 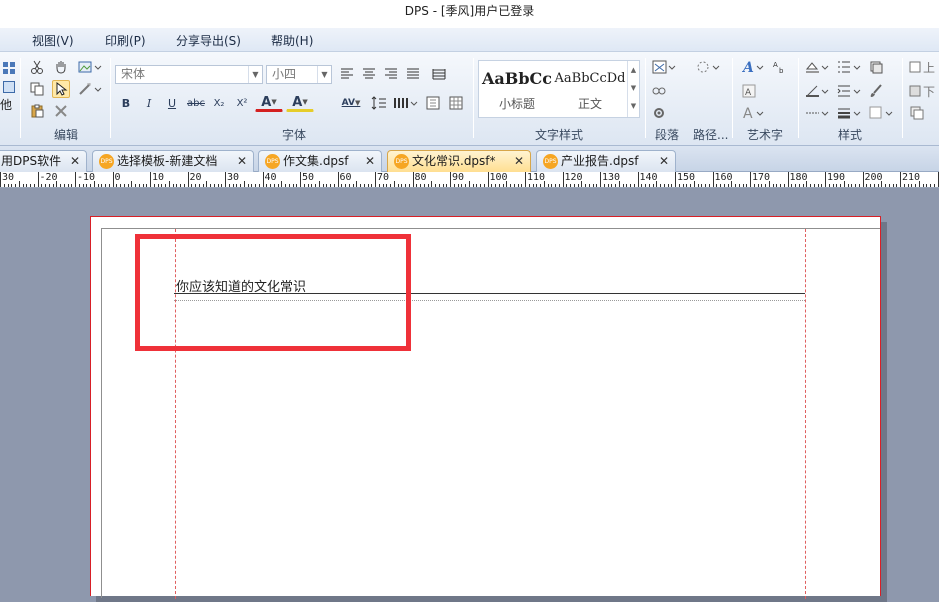 What do you see at coordinates (266, 102) in the screenshot?
I see `font-color-label: A` at bounding box center [266, 102].